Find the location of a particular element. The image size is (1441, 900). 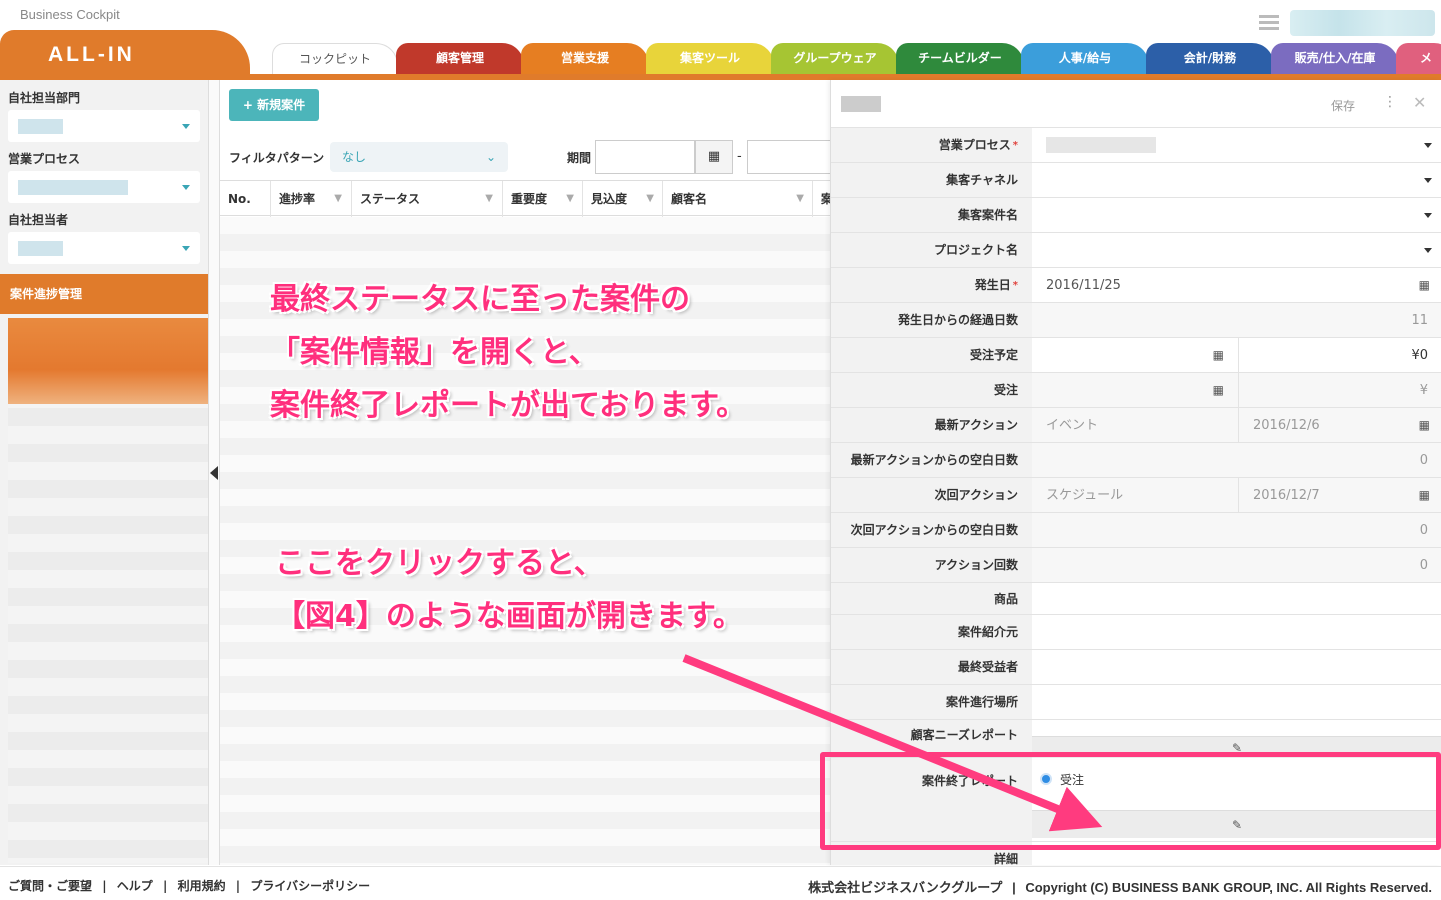

footer-link-inquiry: ご質問・ご要望 is located at coordinates (50, 886).